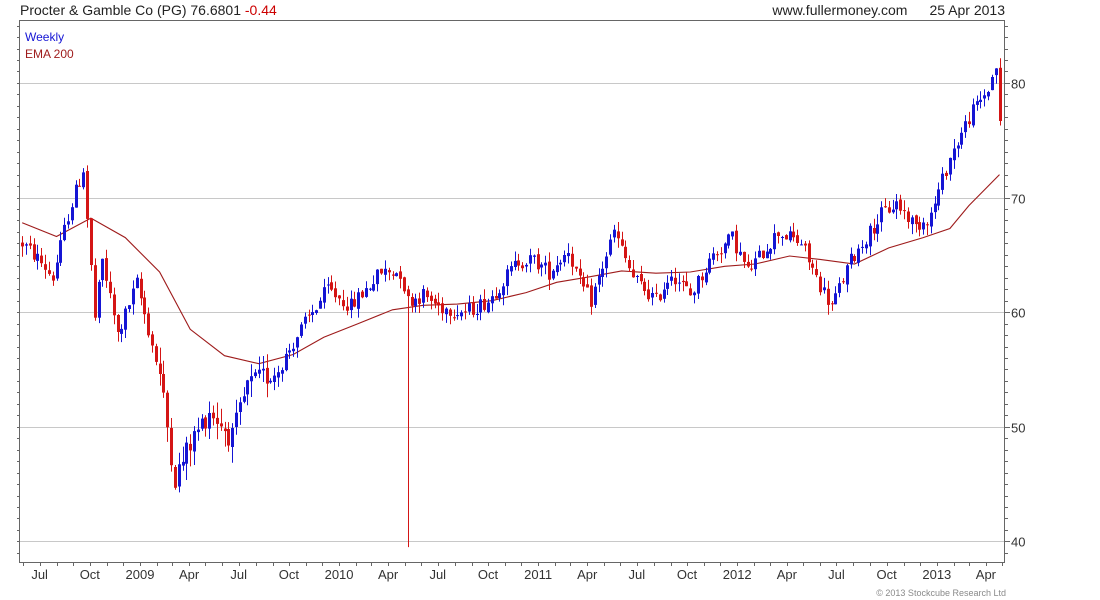 The image size is (1100, 600). I want to click on y-tick-label: 80, so click(1018, 84).